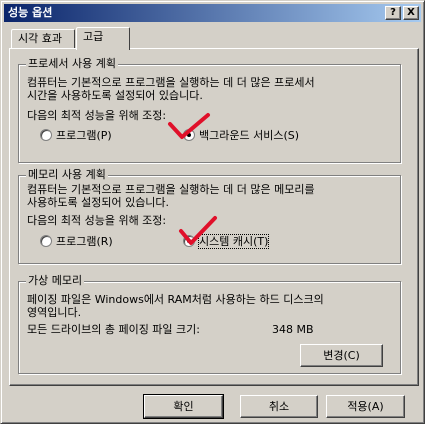 Image resolution: width=425 pixels, height=424 pixels. What do you see at coordinates (411, 13) in the screenshot?
I see `close-button: X` at bounding box center [411, 13].